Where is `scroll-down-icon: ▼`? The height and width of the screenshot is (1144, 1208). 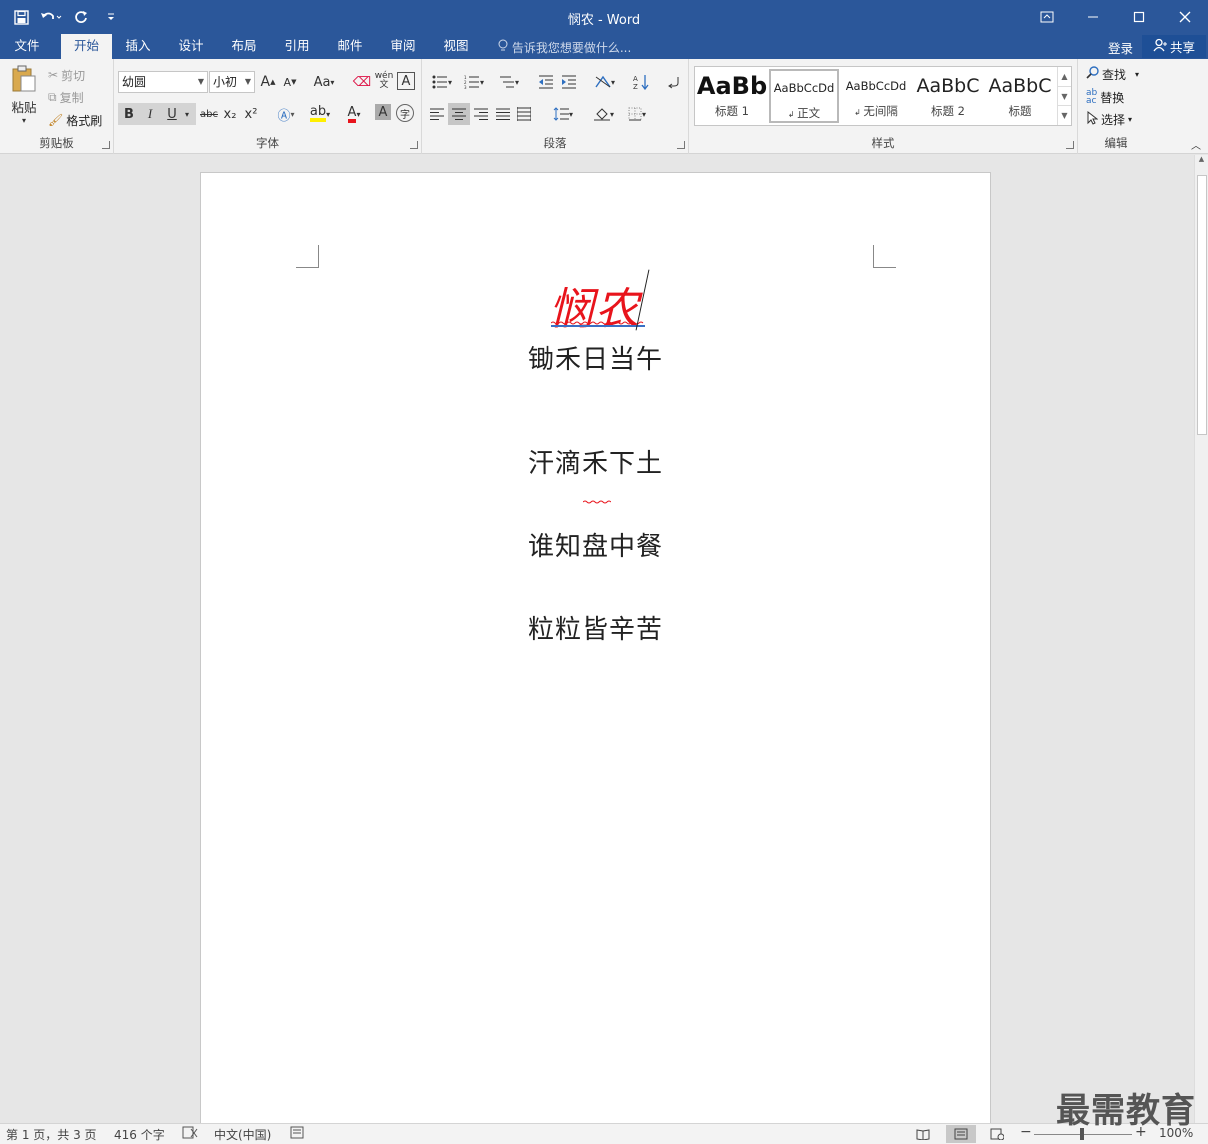
scroll-down-icon: ▼ is located at coordinates (1064, 95).